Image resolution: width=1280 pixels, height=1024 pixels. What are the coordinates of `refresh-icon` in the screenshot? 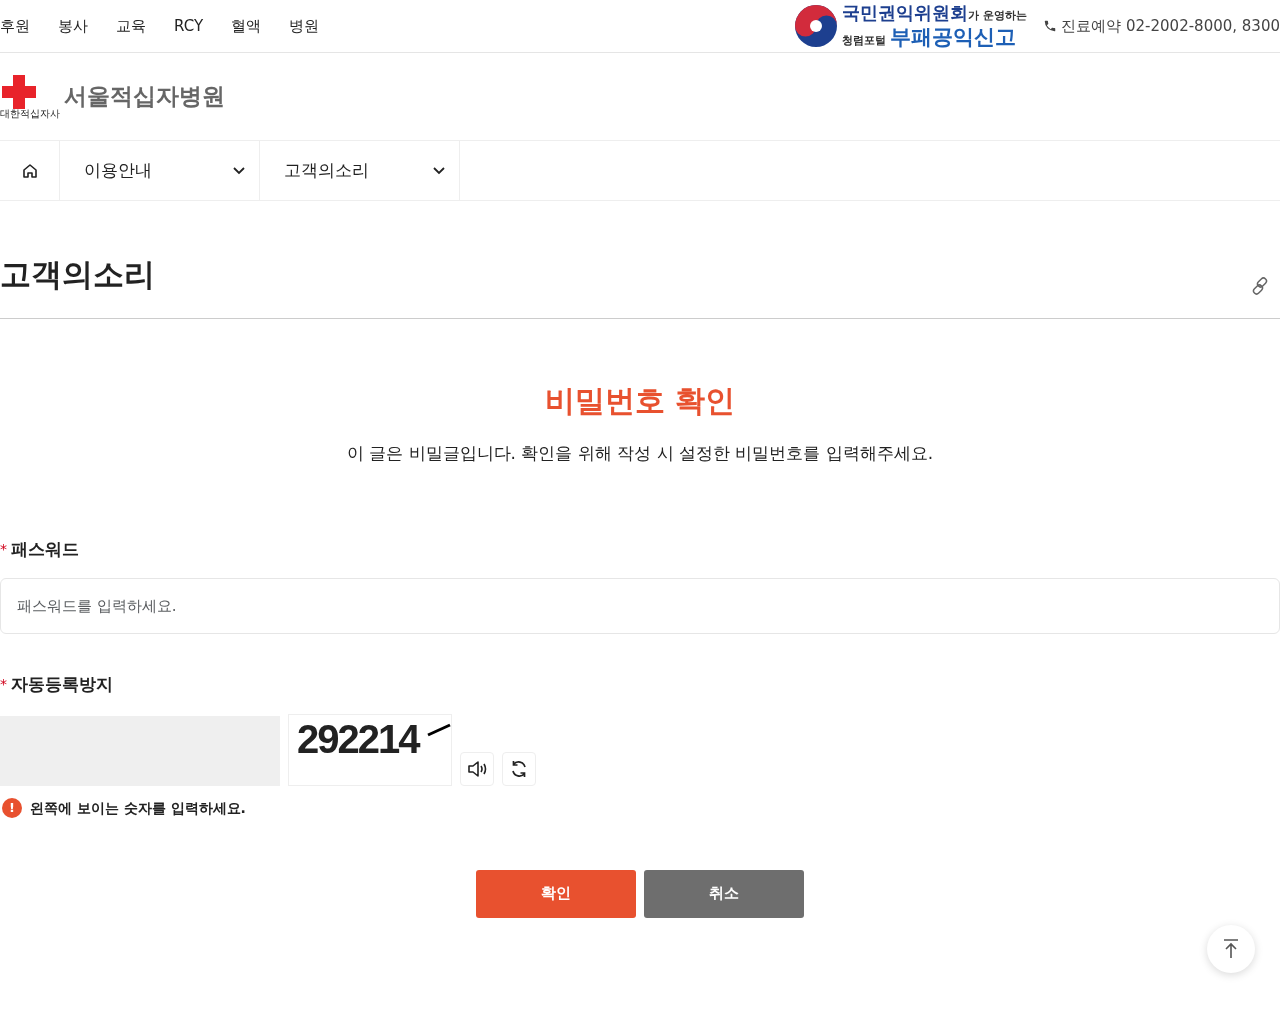 It's located at (519, 768).